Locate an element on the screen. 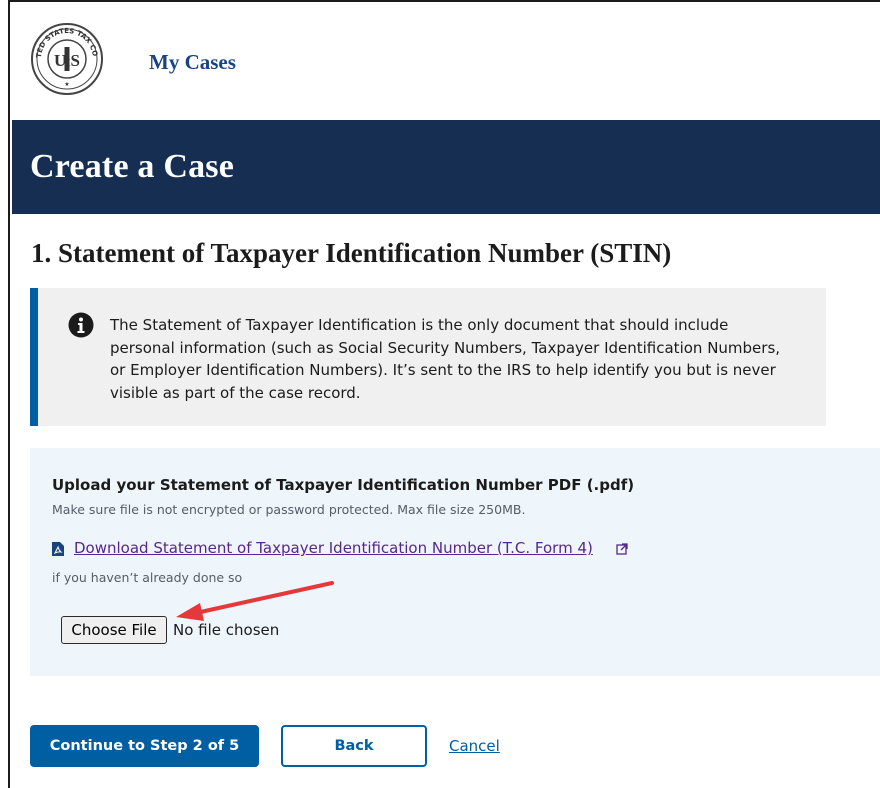 The width and height of the screenshot is (880, 788). external-link-icon is located at coordinates (622, 549).